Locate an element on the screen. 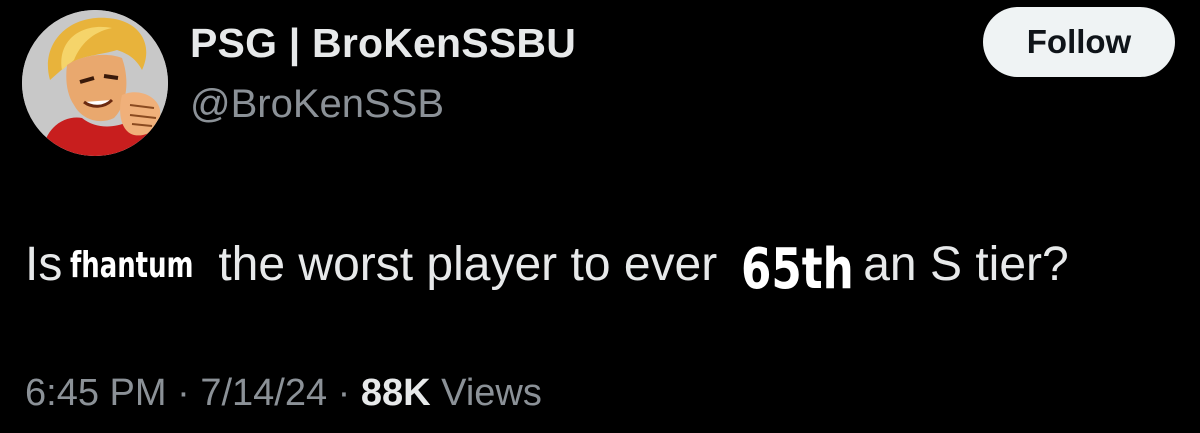 This screenshot has height=433, width=1200. fighter-portrait-avatar-icon is located at coordinates (95, 83).